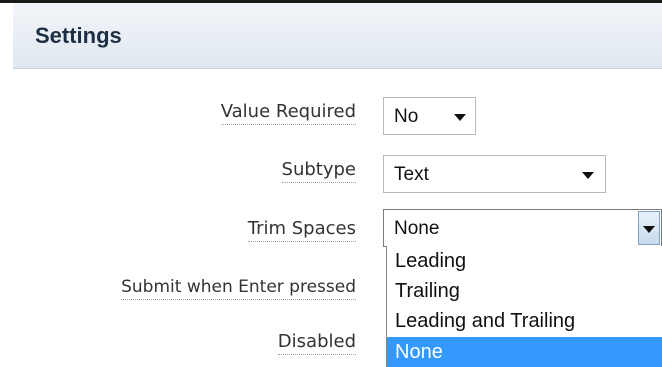 The height and width of the screenshot is (367, 662). What do you see at coordinates (417, 228) in the screenshot?
I see `trim-spaces-selected-value: None` at bounding box center [417, 228].